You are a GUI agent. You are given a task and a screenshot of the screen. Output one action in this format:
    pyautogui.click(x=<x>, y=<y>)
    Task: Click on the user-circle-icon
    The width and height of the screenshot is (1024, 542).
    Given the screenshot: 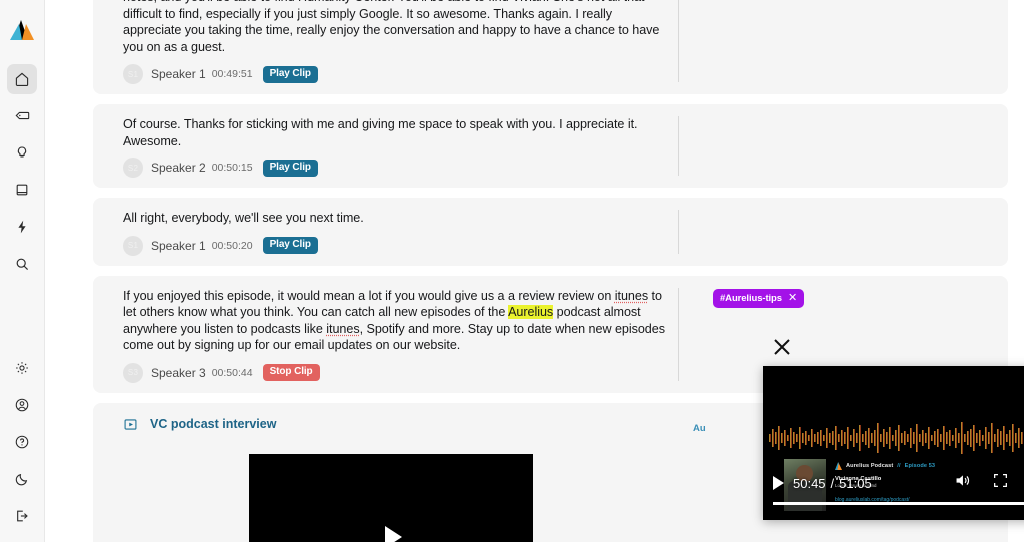 What is the action you would take?
    pyautogui.click(x=22, y=405)
    